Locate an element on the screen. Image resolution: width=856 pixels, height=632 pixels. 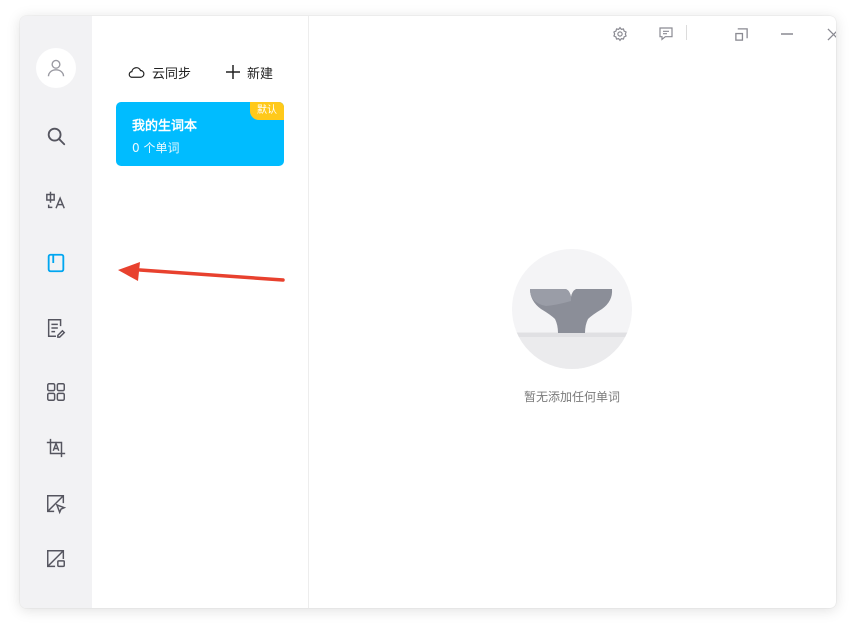
screenshot-translate-icon is located at coordinates (57, 505).